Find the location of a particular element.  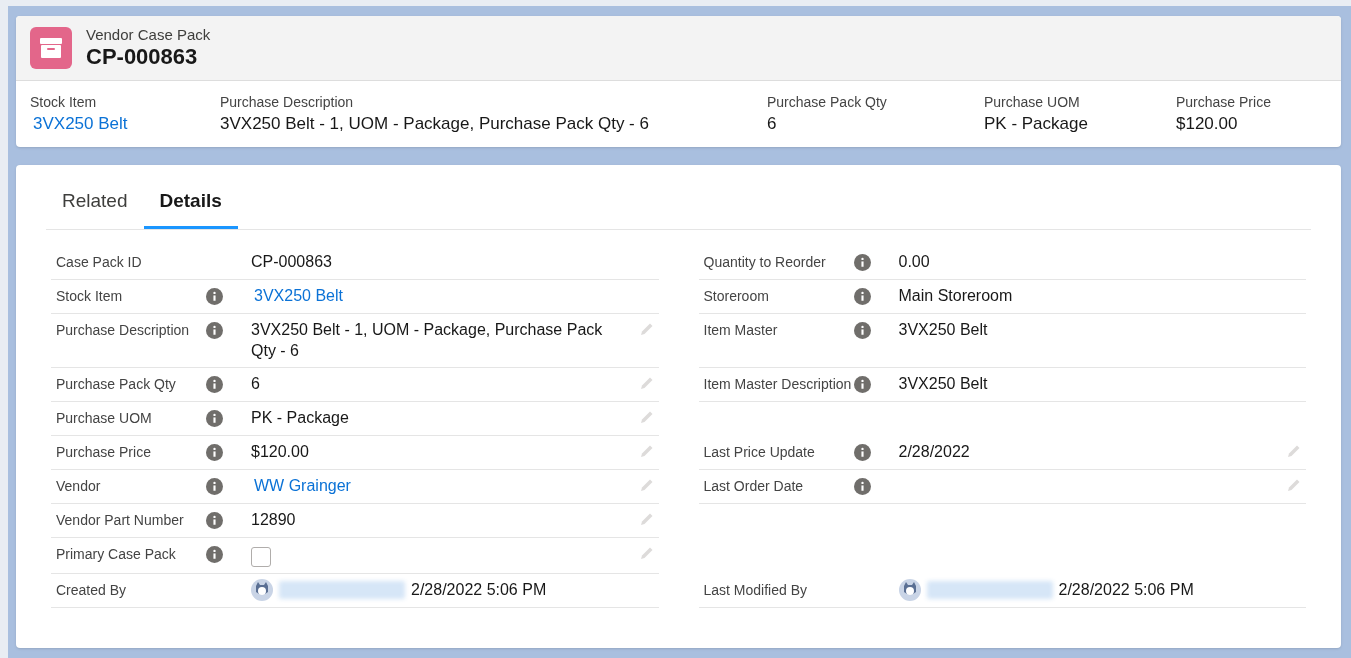

object-type: Vendor Case Pack is located at coordinates (148, 35).